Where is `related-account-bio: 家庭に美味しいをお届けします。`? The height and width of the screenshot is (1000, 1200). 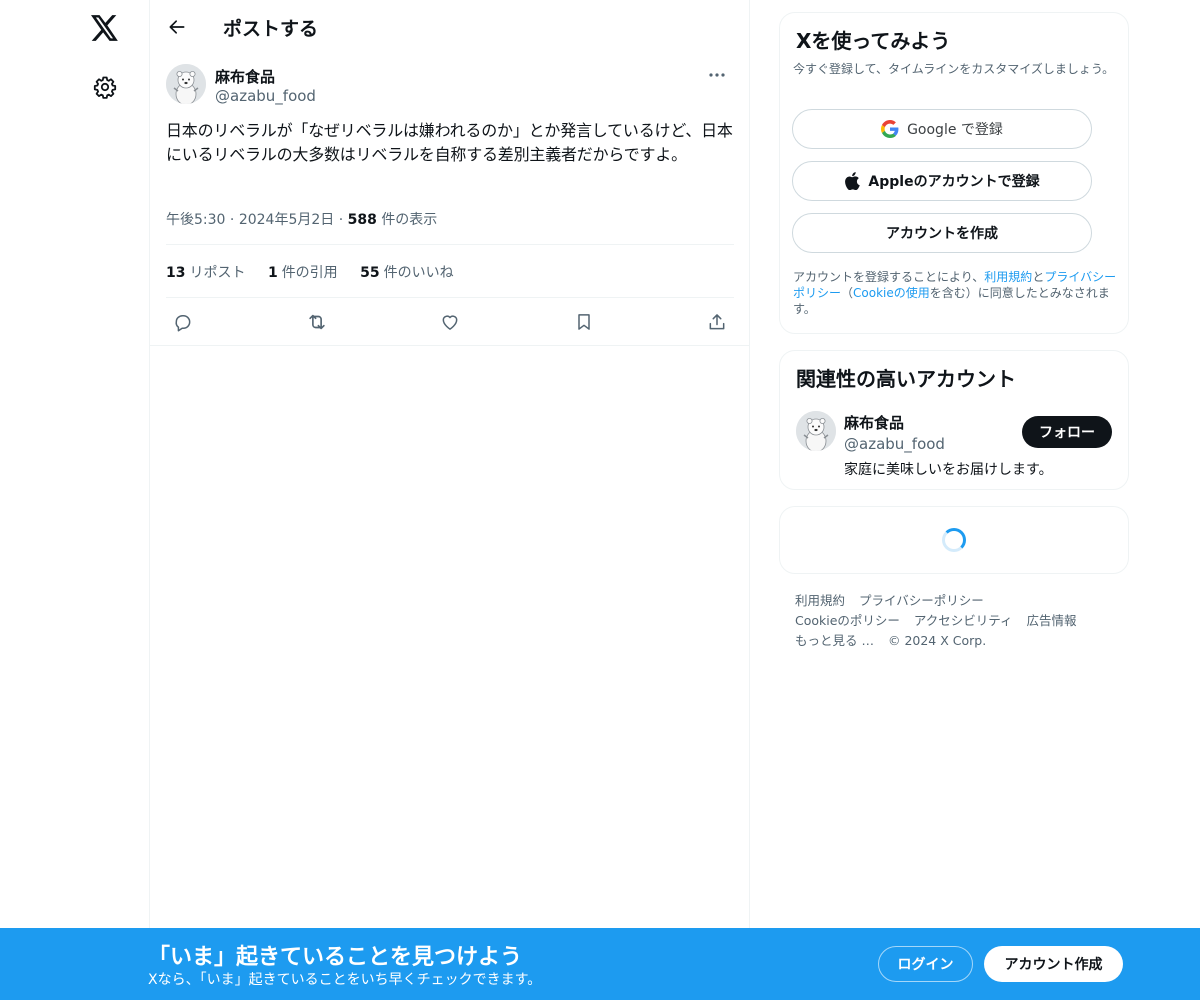 related-account-bio: 家庭に美味しいをお届けします。 is located at coordinates (948, 470).